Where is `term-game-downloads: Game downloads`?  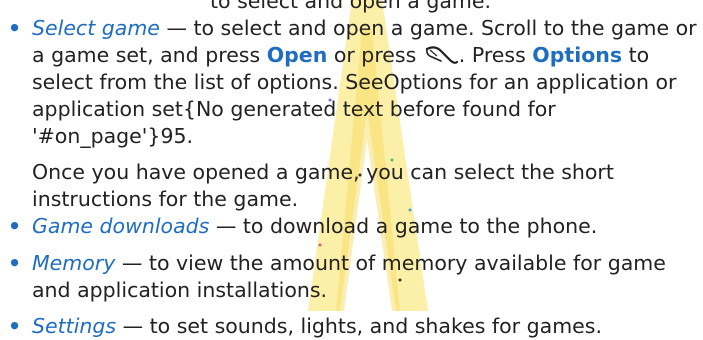 term-game-downloads: Game downloads is located at coordinates (121, 226).